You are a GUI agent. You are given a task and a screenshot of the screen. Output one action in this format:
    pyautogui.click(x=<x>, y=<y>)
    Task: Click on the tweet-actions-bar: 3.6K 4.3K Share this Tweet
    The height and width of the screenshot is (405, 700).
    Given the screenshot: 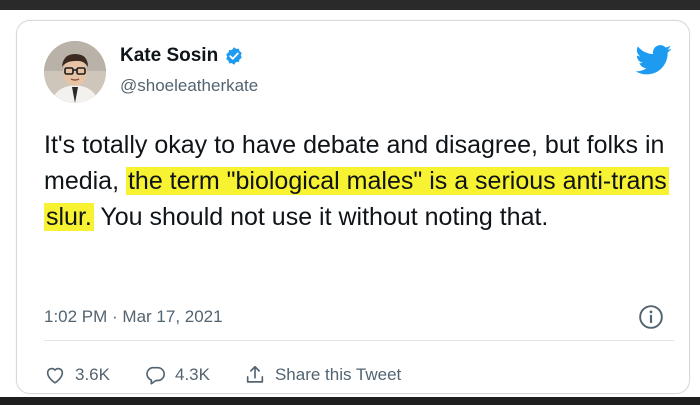 What is the action you would take?
    pyautogui.click(x=239, y=375)
    